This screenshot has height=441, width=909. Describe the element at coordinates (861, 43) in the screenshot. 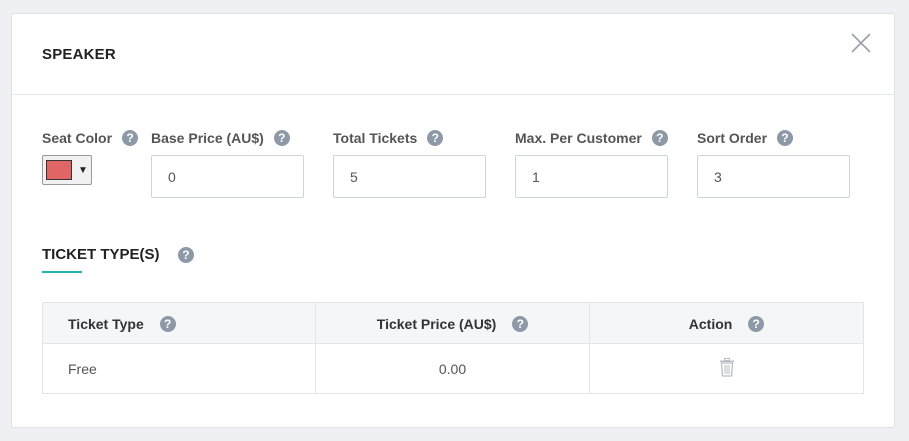

I see `close-icon` at that location.